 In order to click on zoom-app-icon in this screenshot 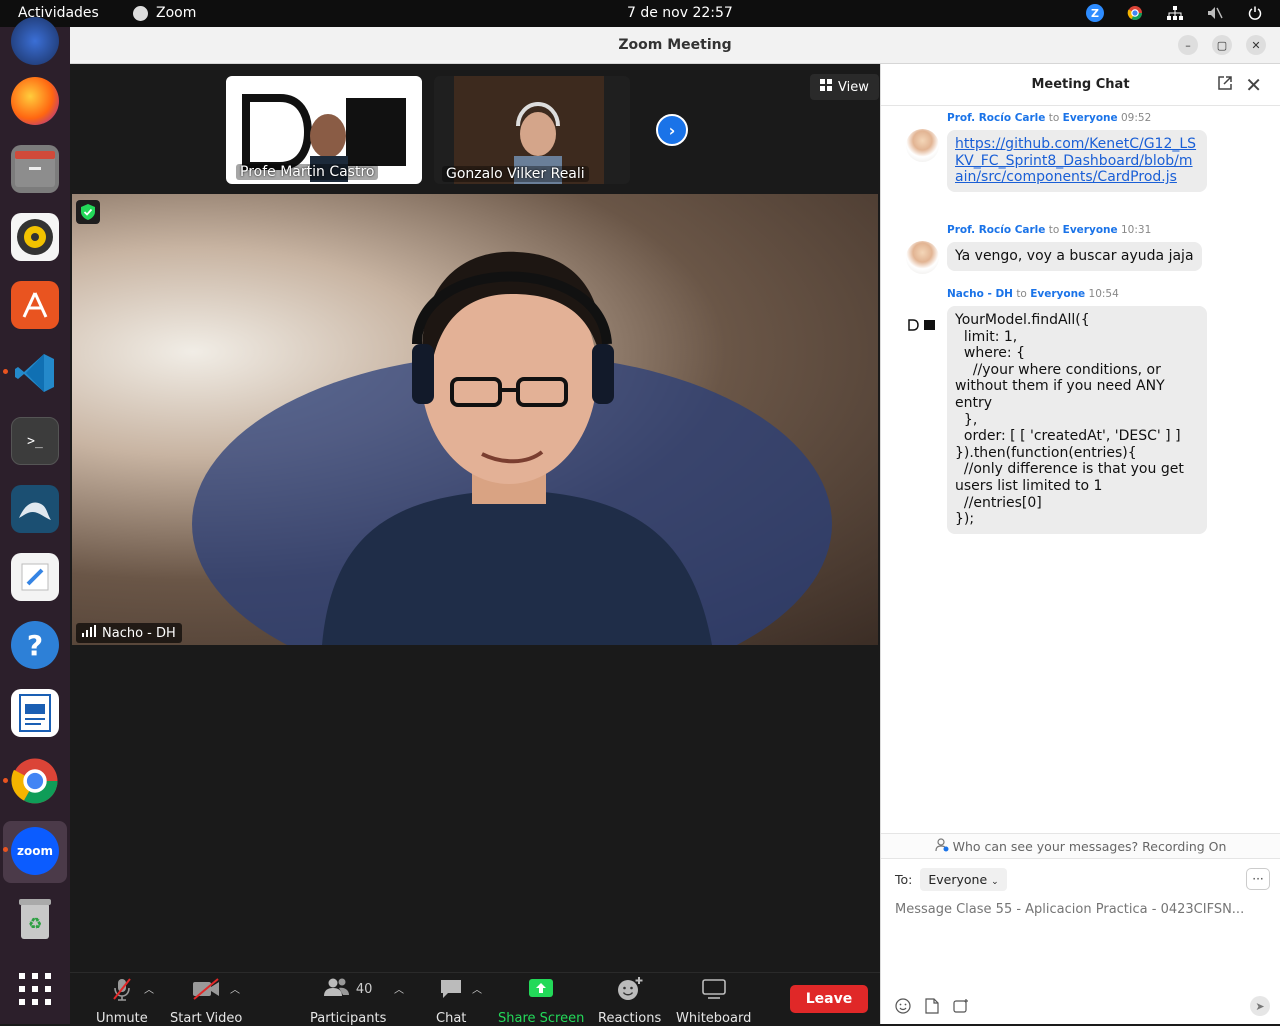, I will do `click(140, 13)`.